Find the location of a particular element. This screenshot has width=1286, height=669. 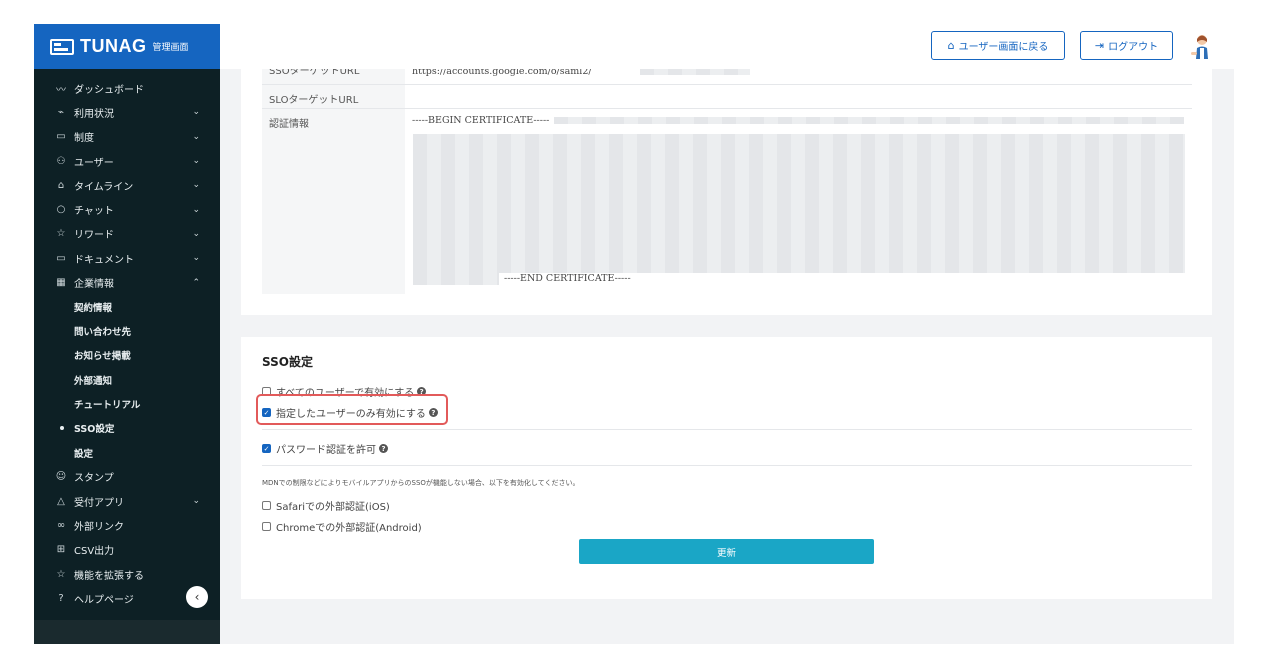

password-auth-checkbox: ✓ is located at coordinates (266, 448).